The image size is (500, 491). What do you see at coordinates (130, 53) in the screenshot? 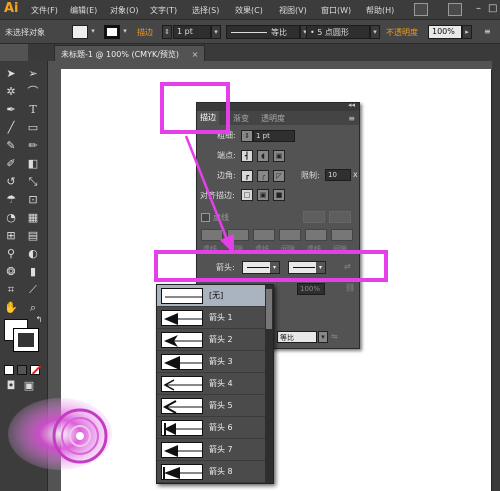
I see `document-tab: 未标题-1 @ 100% (CMYK/预览) ×` at bounding box center [130, 53].